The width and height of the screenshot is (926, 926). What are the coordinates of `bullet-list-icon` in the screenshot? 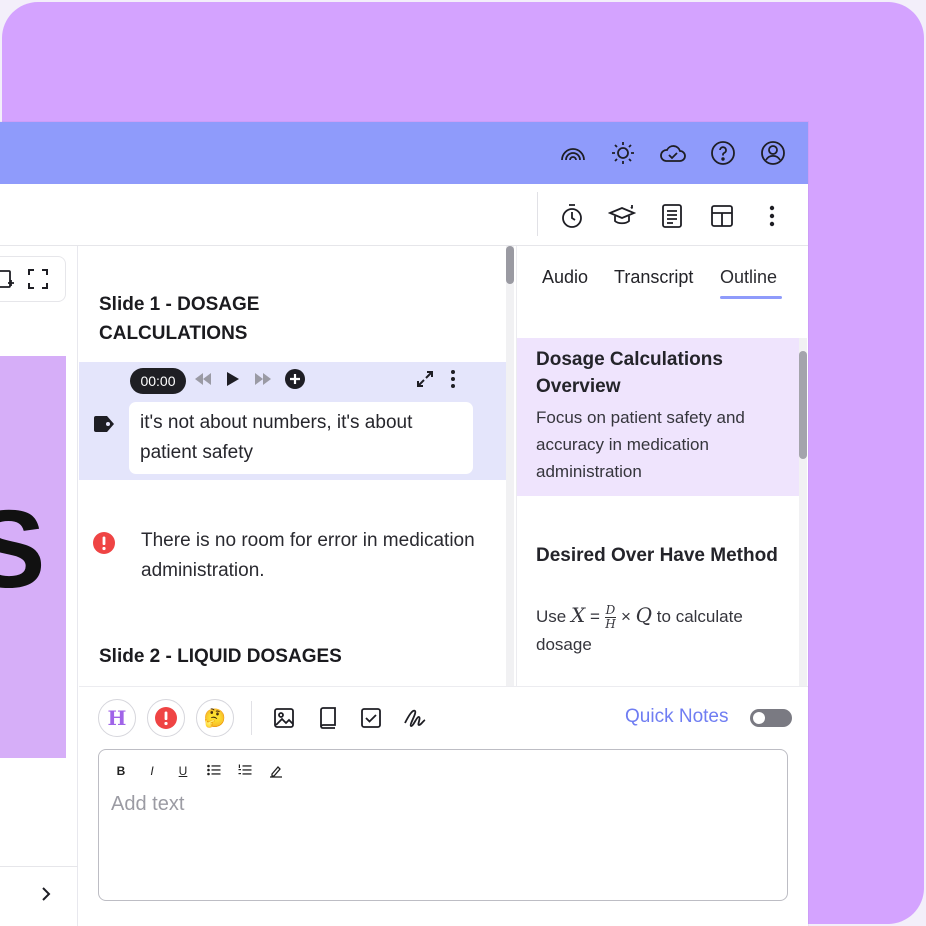 It's located at (214, 773).